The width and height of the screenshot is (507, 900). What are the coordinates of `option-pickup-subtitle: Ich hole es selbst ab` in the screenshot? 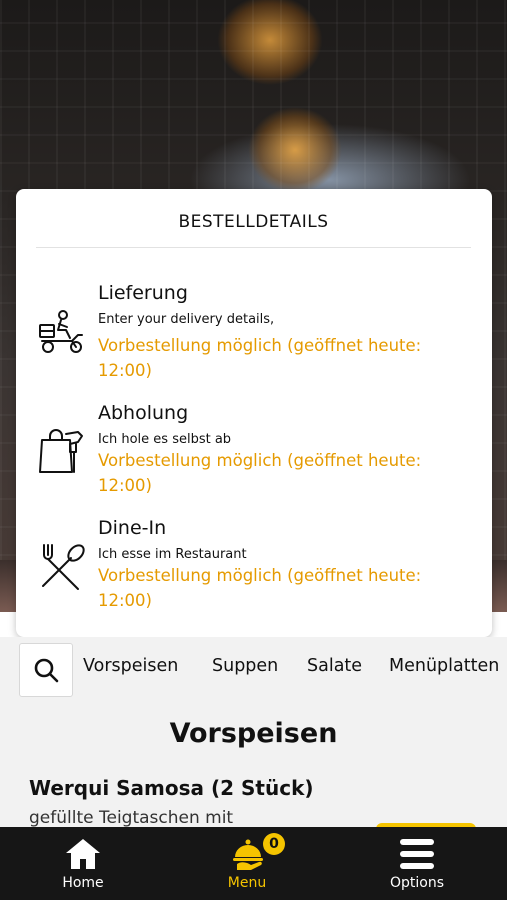 It's located at (165, 439).